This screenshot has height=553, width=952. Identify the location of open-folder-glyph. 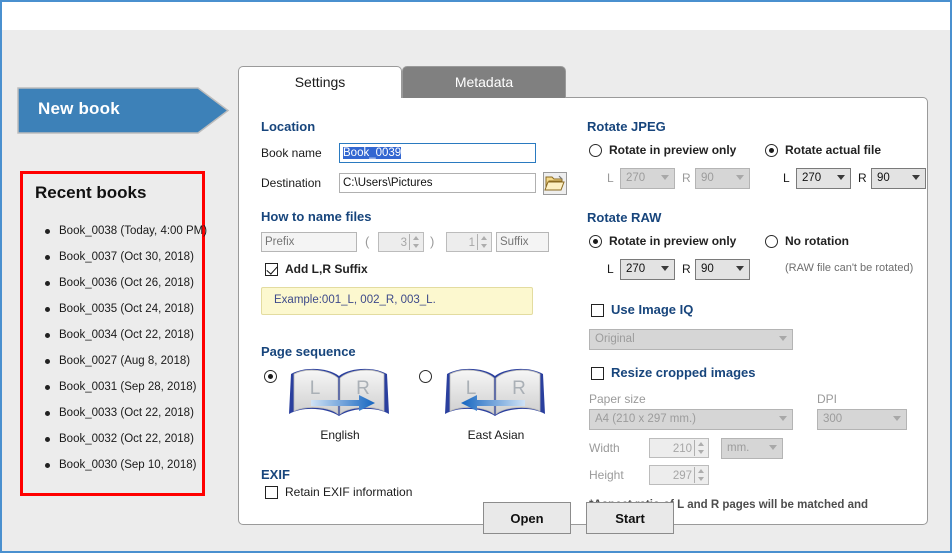
(554, 183).